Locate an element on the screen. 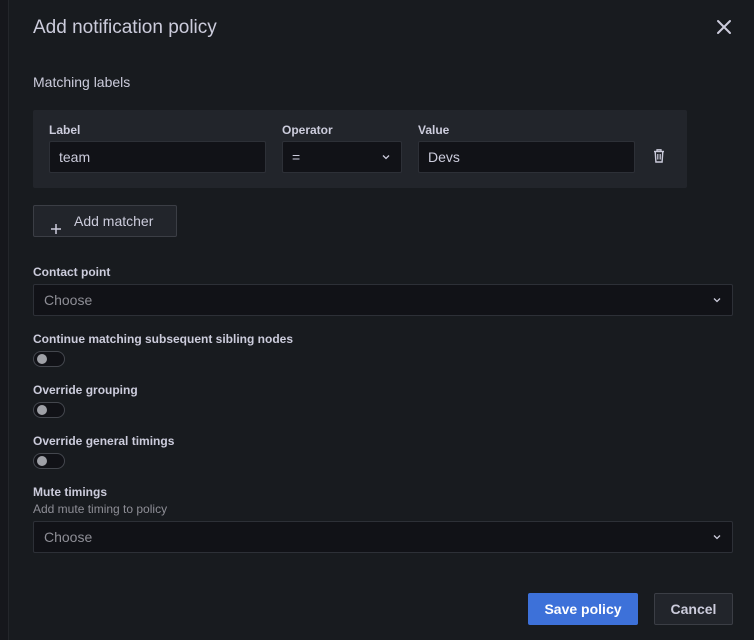 Image resolution: width=754 pixels, height=640 pixels. mute-timings-select: Choose is located at coordinates (383, 537).